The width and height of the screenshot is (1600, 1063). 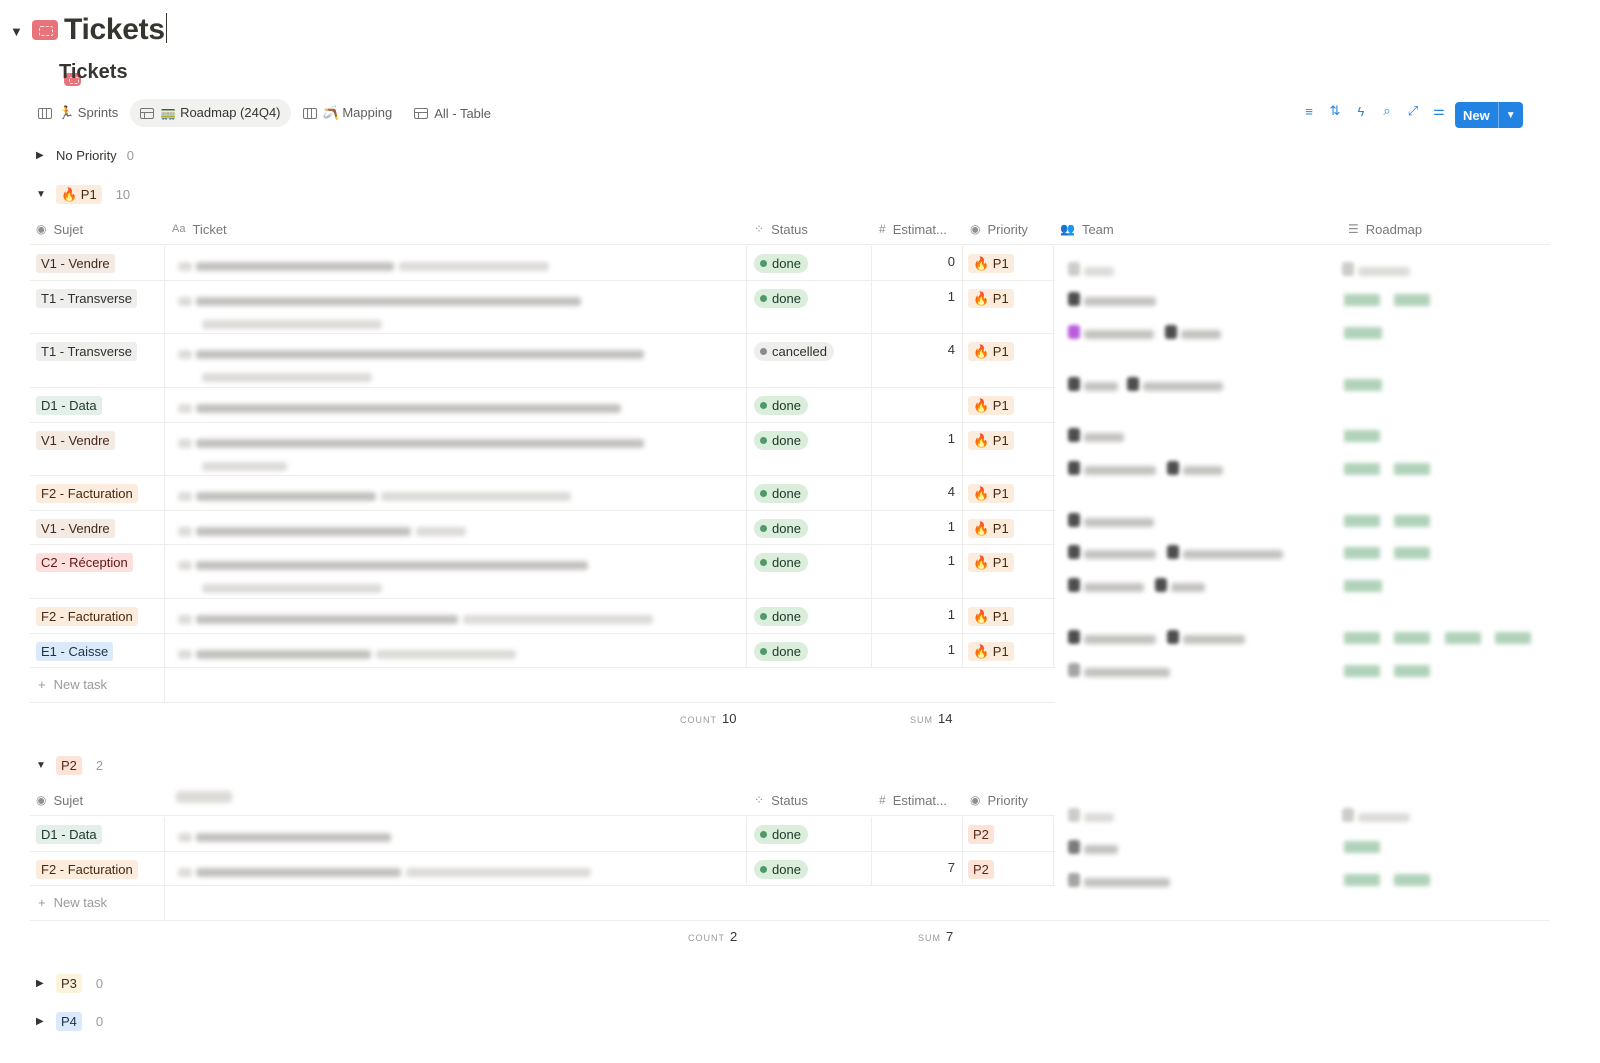 I want to click on new-button: New ▼, so click(x=1489, y=115).